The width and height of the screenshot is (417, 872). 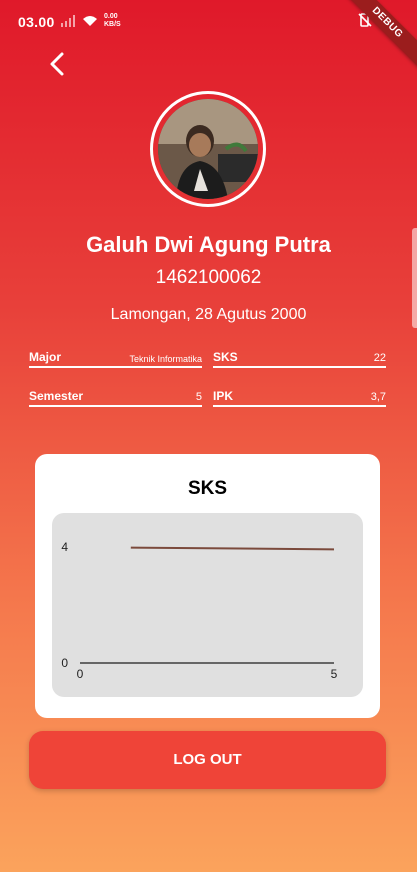 I want to click on no-signal-icon, so click(x=68, y=21).